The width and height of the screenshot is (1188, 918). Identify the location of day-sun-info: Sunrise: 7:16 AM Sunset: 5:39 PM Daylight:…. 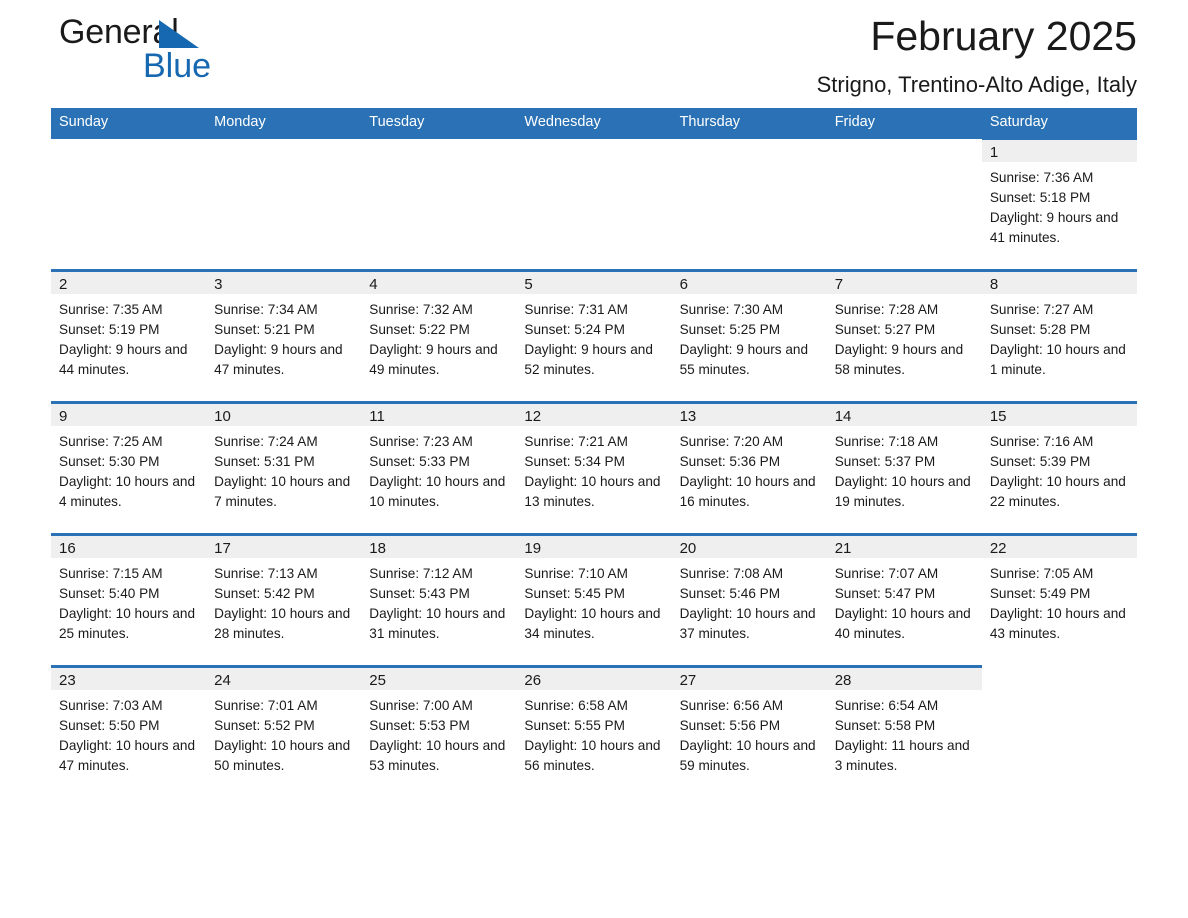
(1059, 469).